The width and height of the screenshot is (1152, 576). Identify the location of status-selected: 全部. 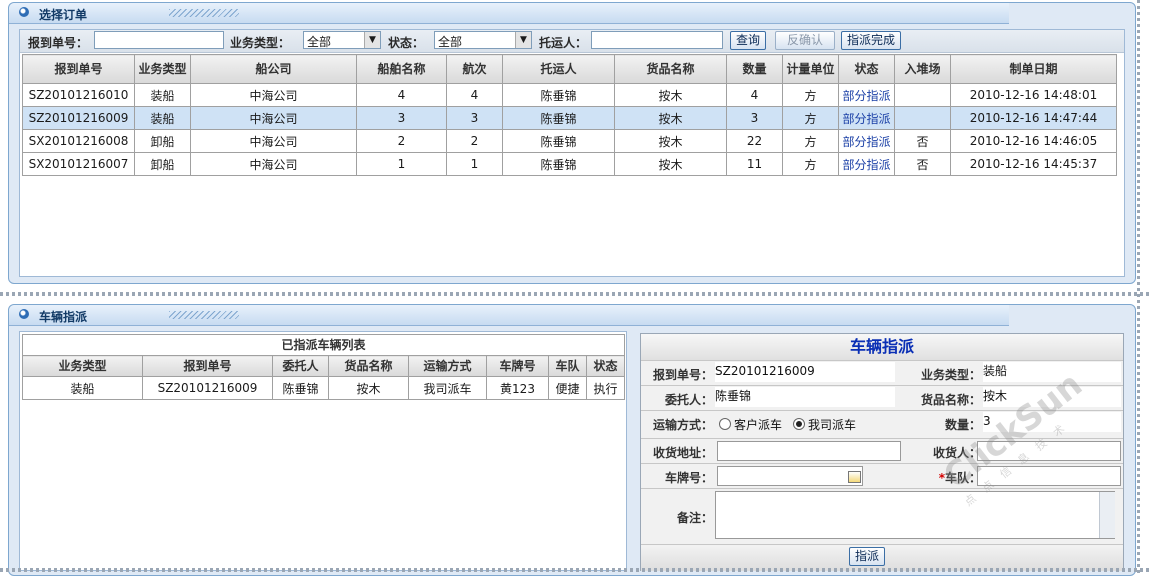
(450, 42).